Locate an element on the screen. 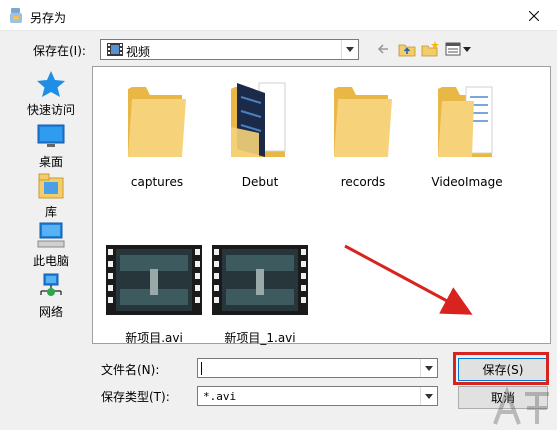  list-item: VideoImage is located at coordinates (467, 133).